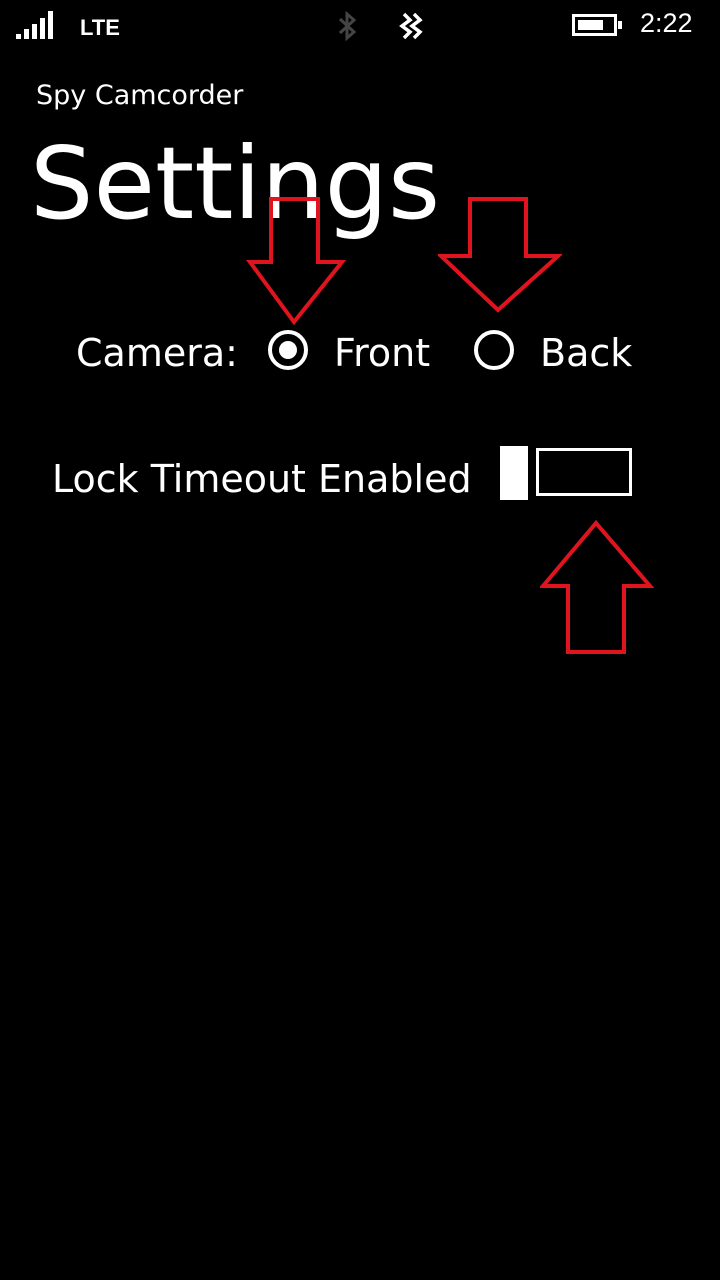 Image resolution: width=720 pixels, height=1280 pixels. I want to click on page-title: Settings, so click(235, 183).